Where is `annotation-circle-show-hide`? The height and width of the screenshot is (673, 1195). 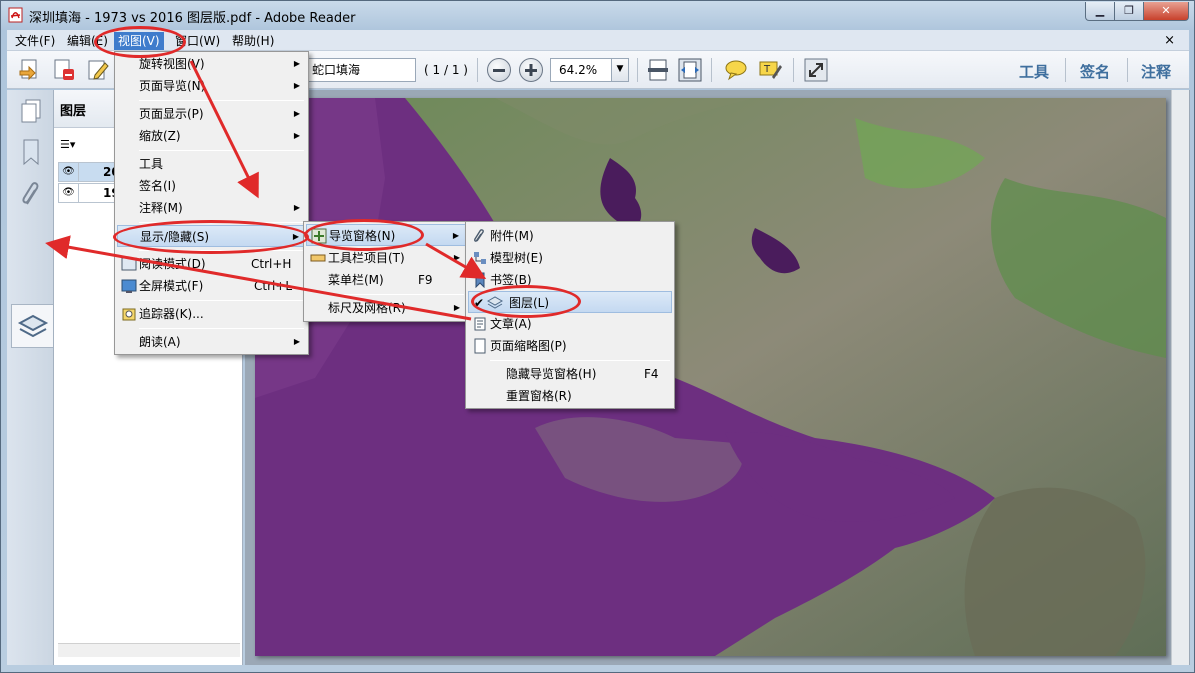 annotation-circle-show-hide is located at coordinates (211, 237).